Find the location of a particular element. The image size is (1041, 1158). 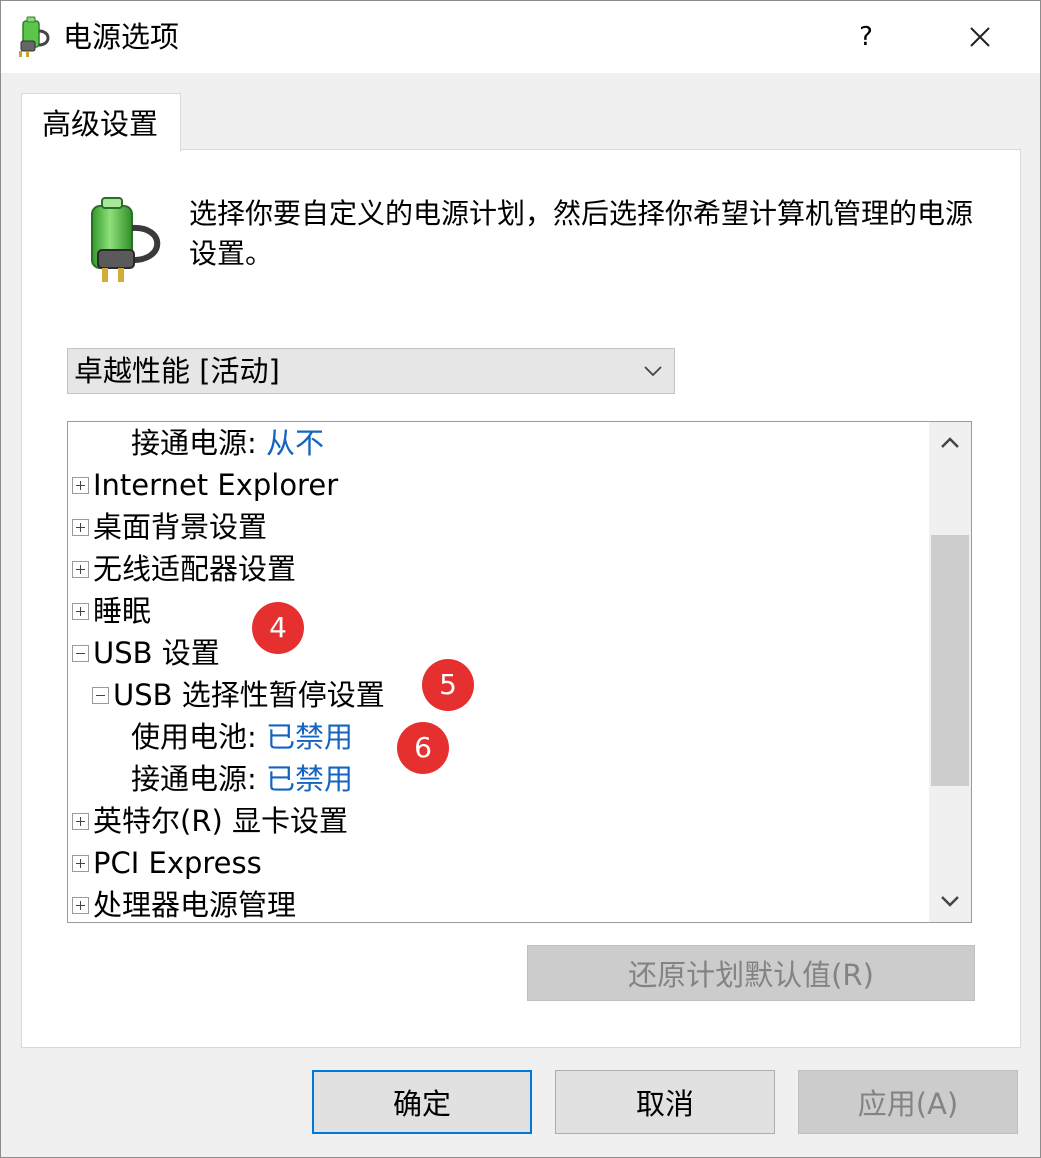

chevron-up-icon is located at coordinates (950, 442).